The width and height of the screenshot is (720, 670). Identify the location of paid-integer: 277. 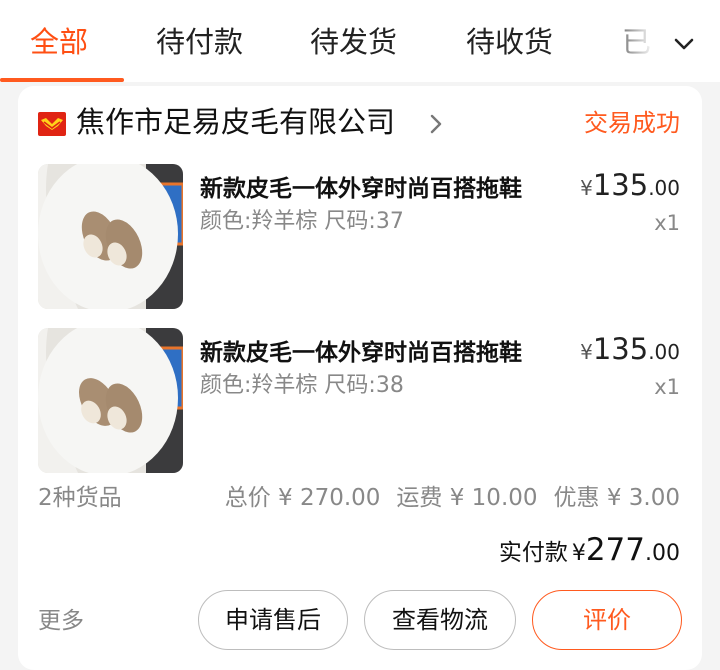
(615, 550).